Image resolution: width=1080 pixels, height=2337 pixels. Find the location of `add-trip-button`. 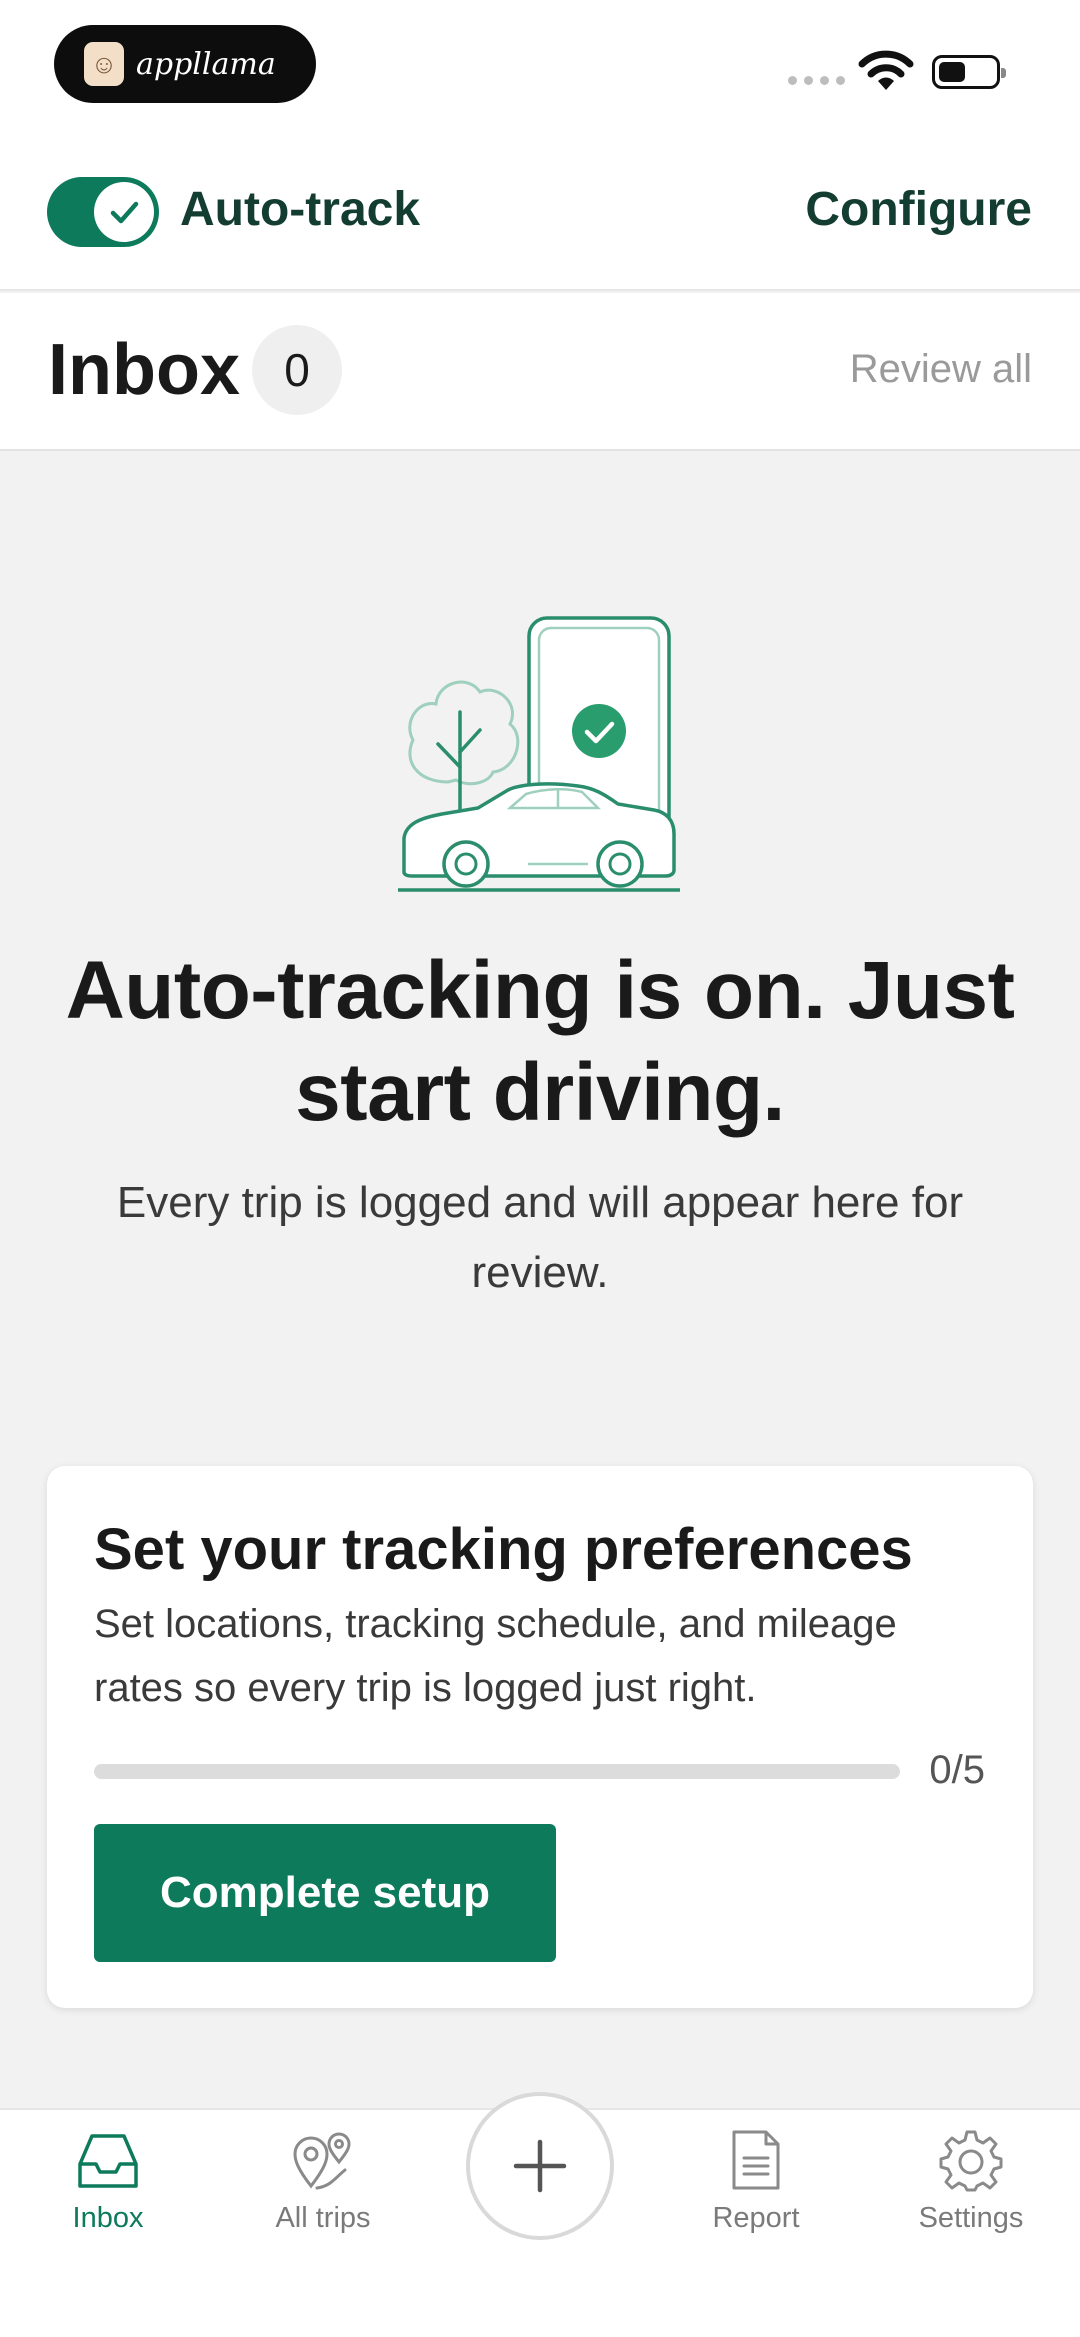

add-trip-button is located at coordinates (540, 2166).